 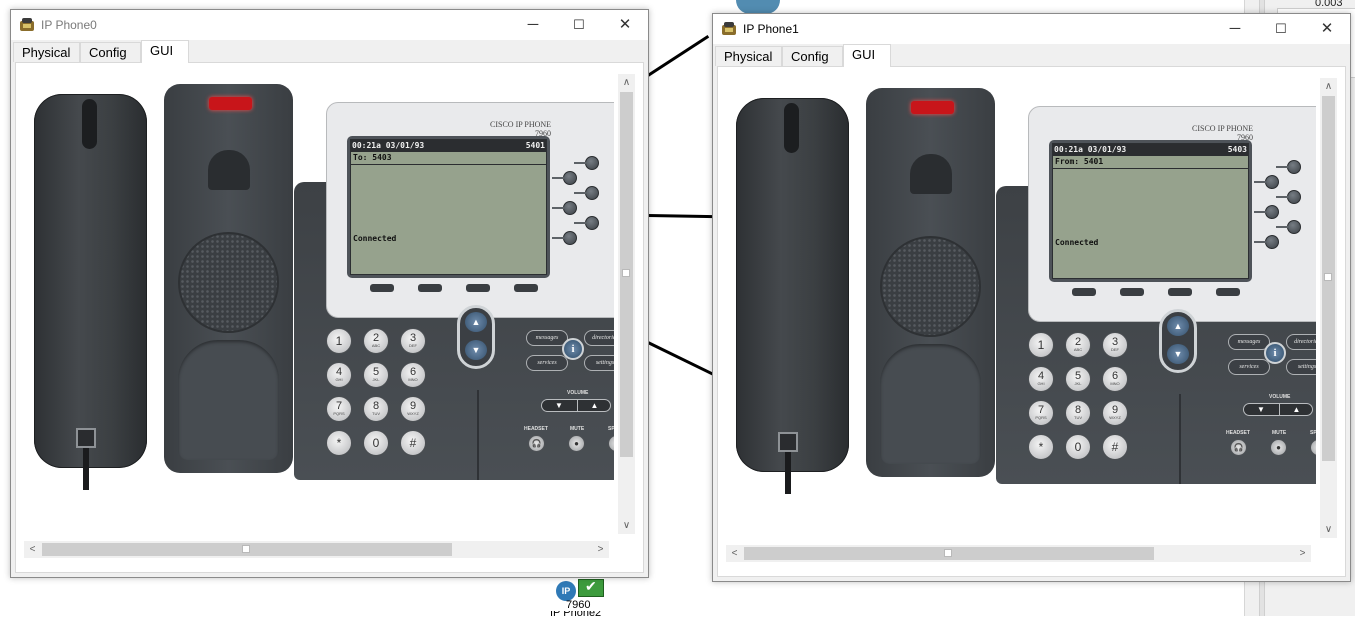 I want to click on title-bar: IP Phone1 ─ ☐ ✕, so click(x=1031, y=29).